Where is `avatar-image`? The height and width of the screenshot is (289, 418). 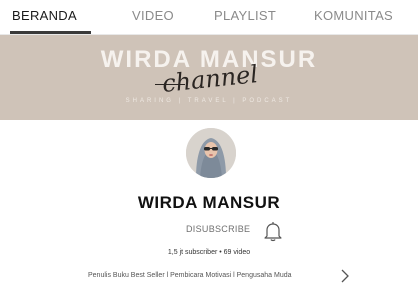 avatar-image is located at coordinates (211, 153).